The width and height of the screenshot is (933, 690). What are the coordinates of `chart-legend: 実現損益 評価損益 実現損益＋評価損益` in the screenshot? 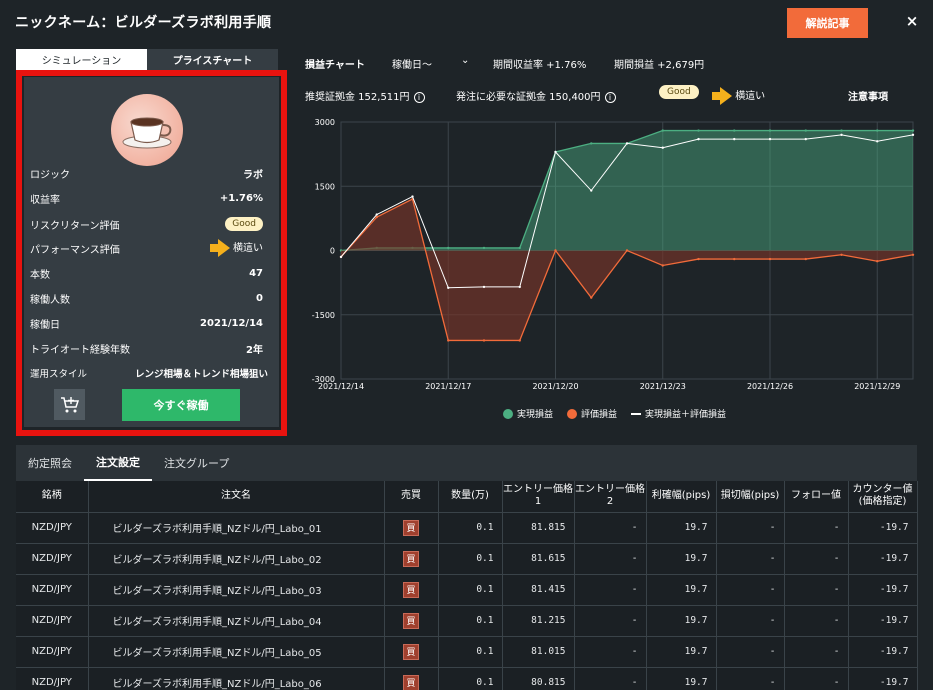 It's located at (614, 413).